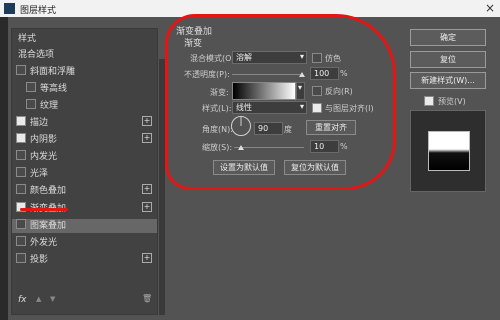 This screenshot has height=320, width=500. What do you see at coordinates (9, 8) in the screenshot?
I see `photoshop-icon` at bounding box center [9, 8].